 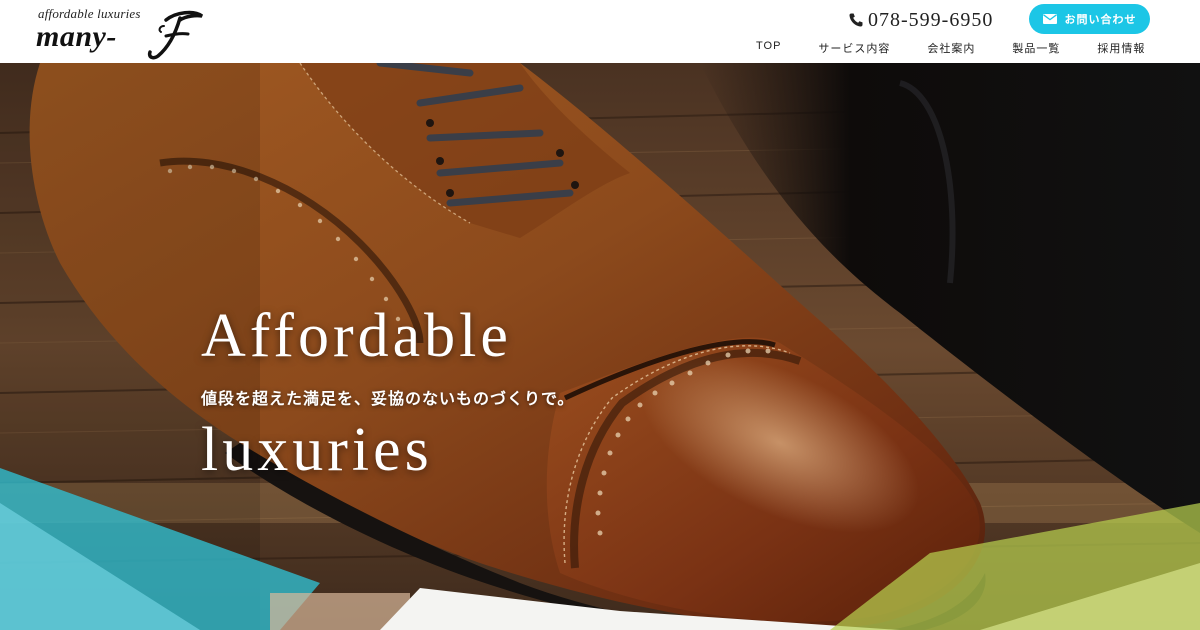 What do you see at coordinates (931, 19) in the screenshot?
I see `phone-number: 078-599-6950` at bounding box center [931, 19].